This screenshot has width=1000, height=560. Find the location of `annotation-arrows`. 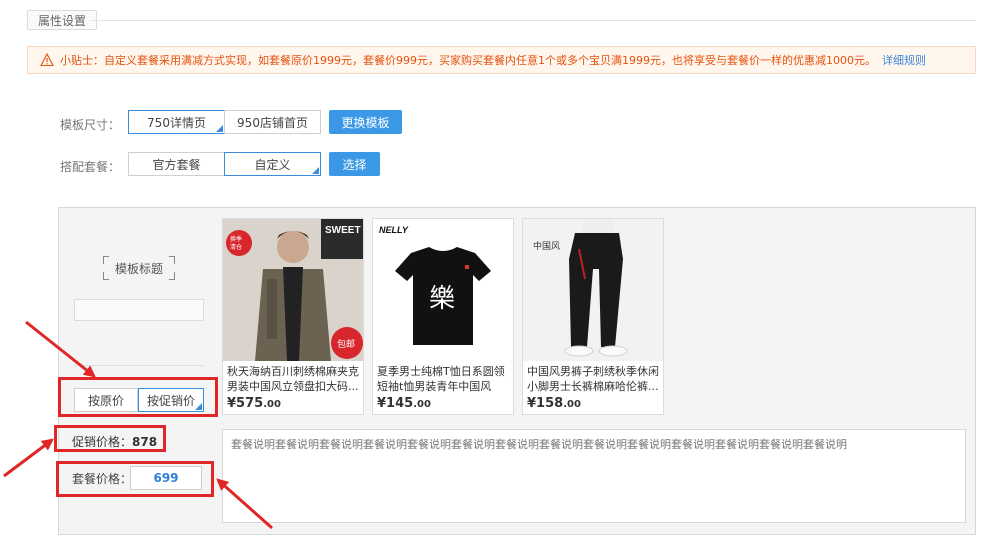

annotation-arrows is located at coordinates (138, 425).